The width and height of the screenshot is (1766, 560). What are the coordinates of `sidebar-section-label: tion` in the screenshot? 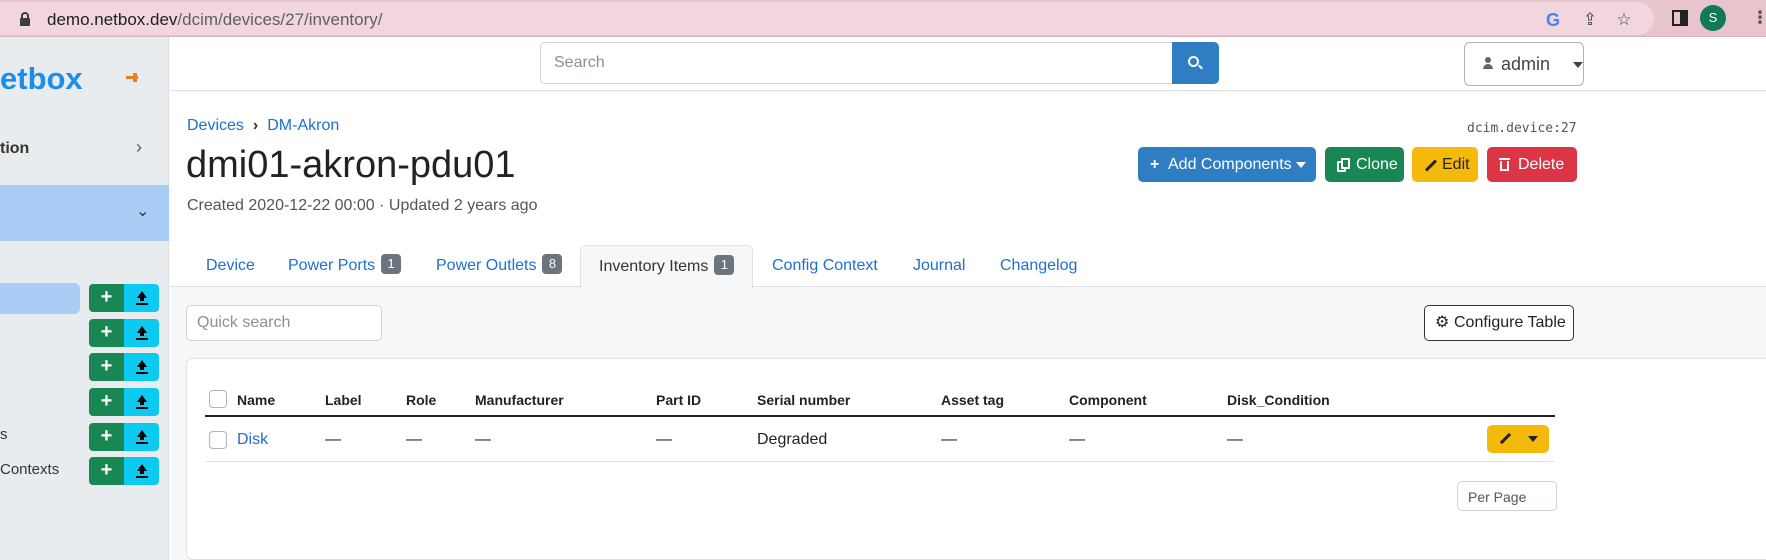 It's located at (14, 149).